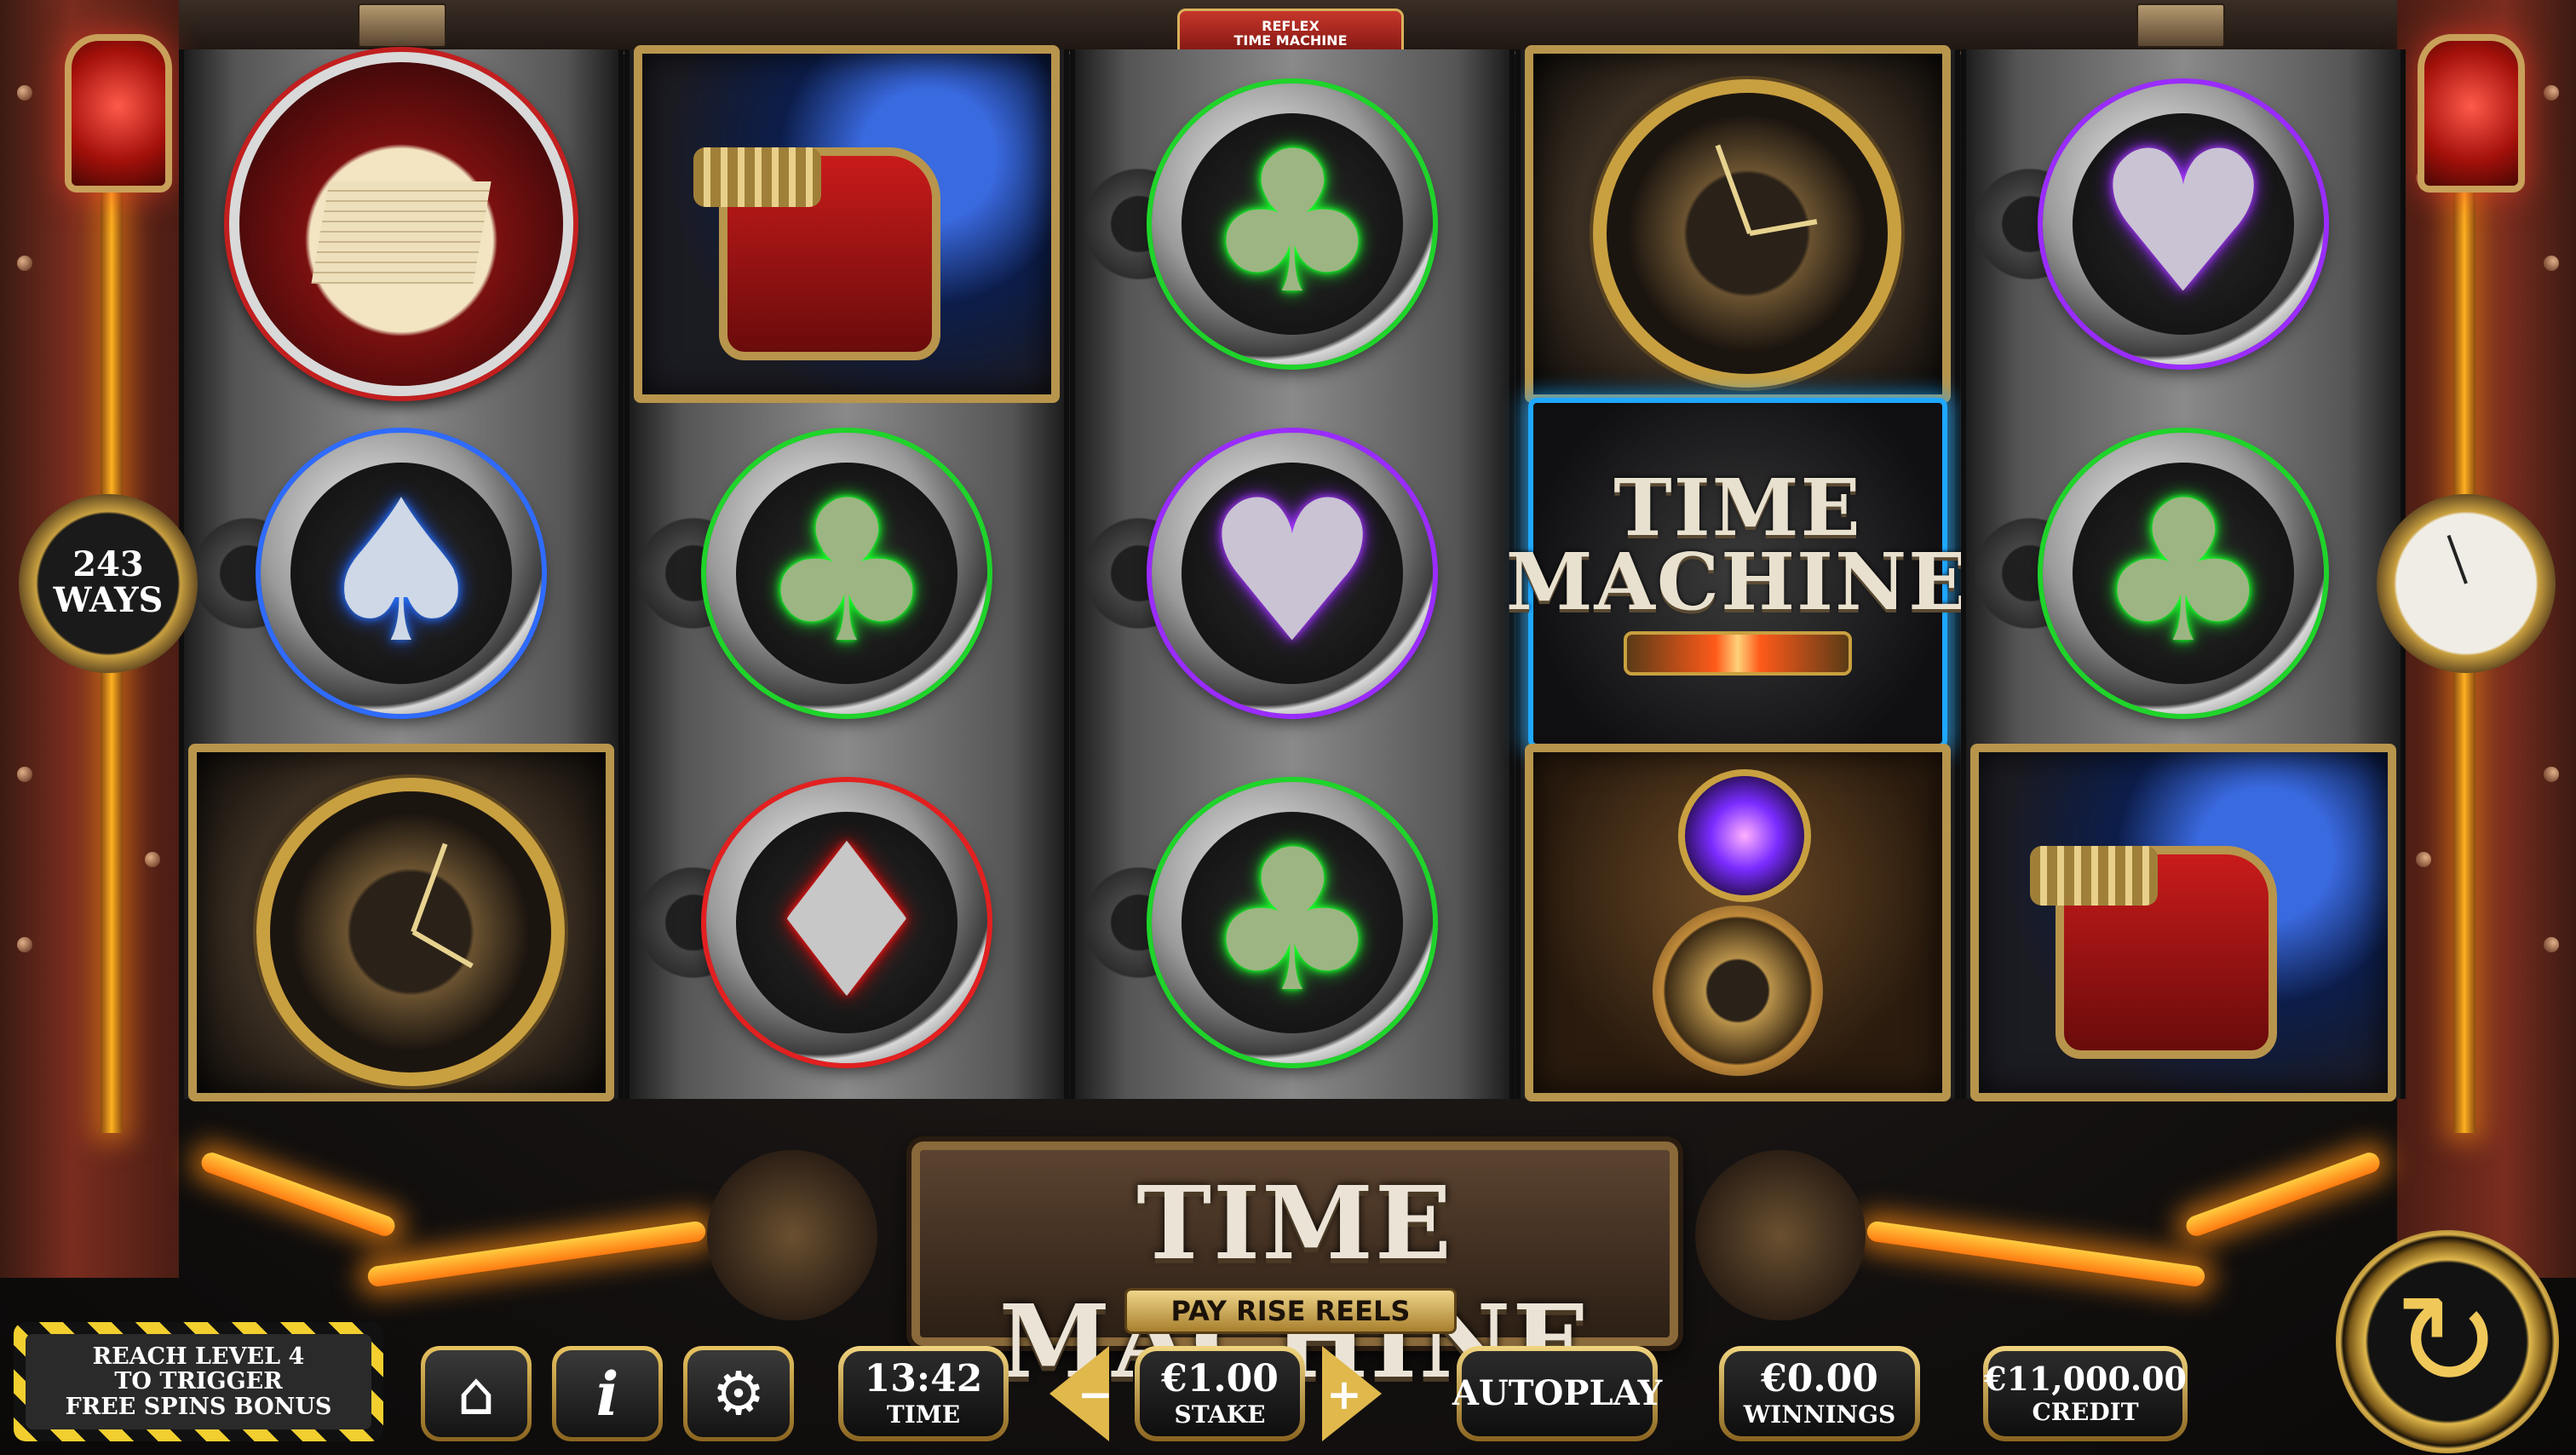  What do you see at coordinates (119, 113) in the screenshot?
I see `left-warning-lamp` at bounding box center [119, 113].